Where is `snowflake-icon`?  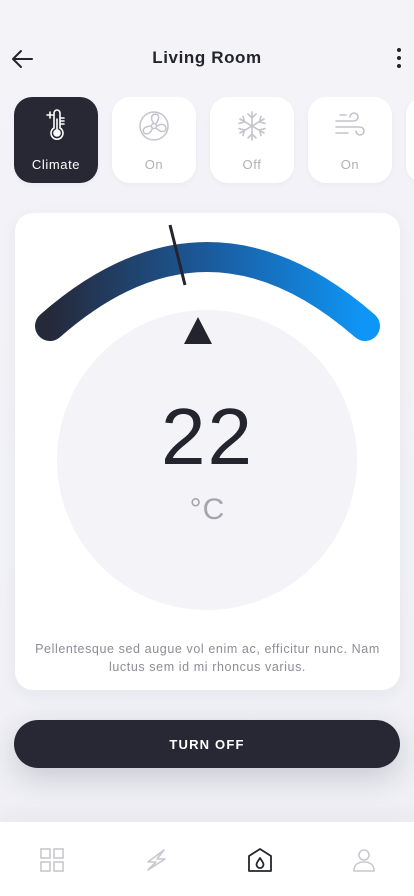
snowflake-icon is located at coordinates (252, 126).